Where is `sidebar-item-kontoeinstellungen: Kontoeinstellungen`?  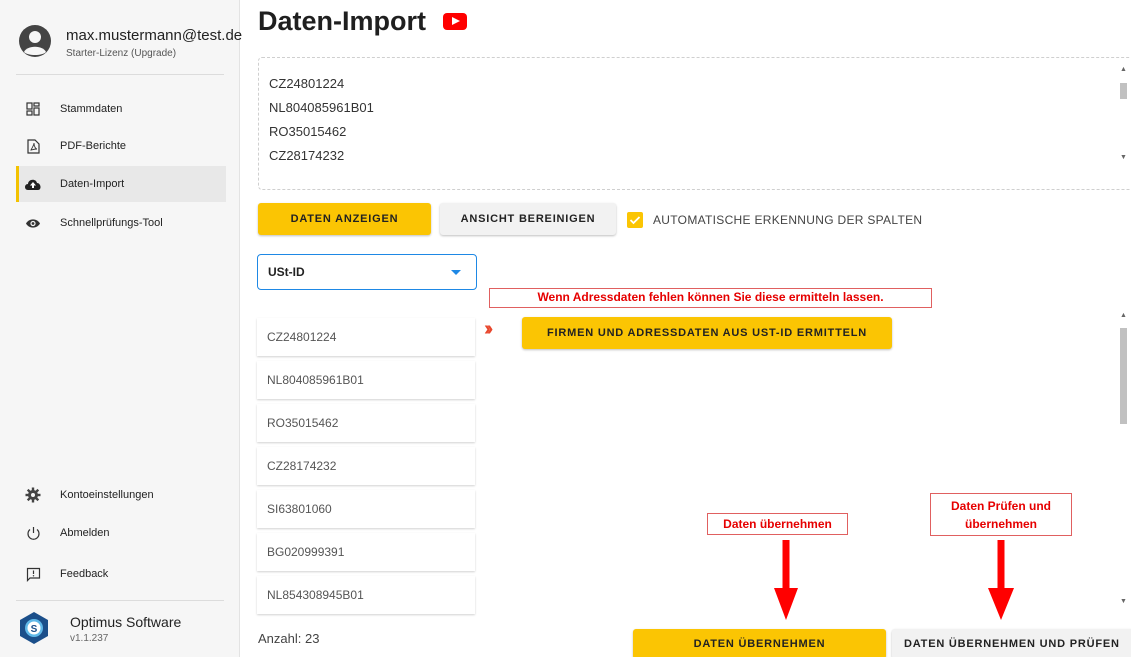 sidebar-item-kontoeinstellungen: Kontoeinstellungen is located at coordinates (121, 495).